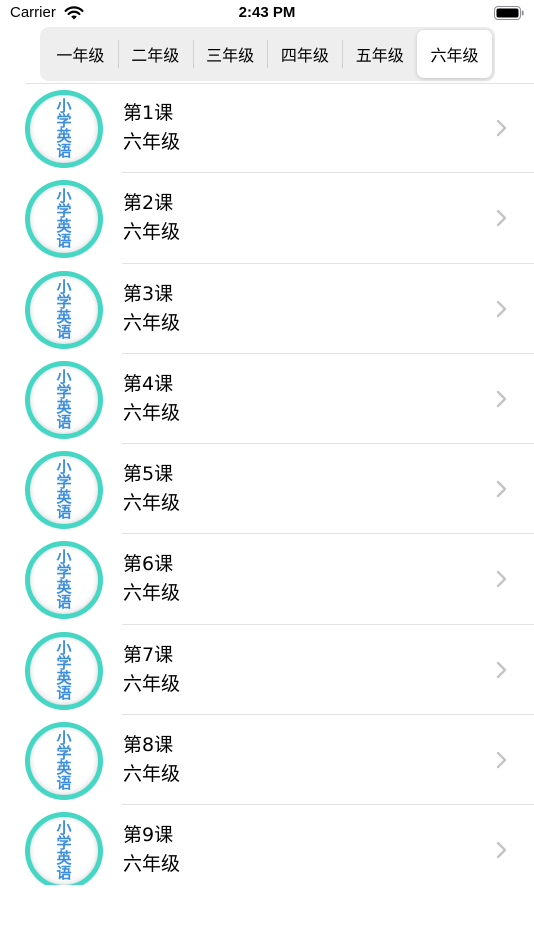 This screenshot has width=534, height=950. What do you see at coordinates (379, 54) in the screenshot?
I see `segment-grade-5: 五年级` at bounding box center [379, 54].